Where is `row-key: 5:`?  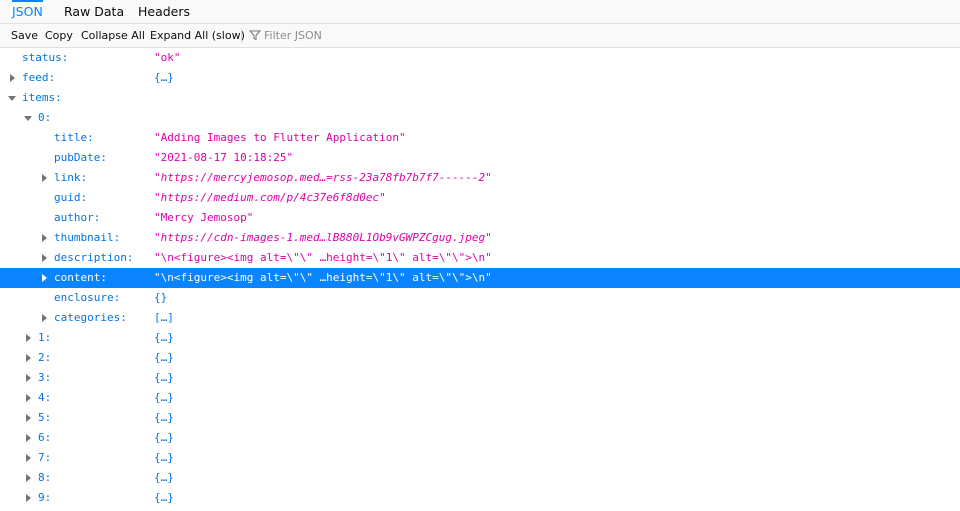 row-key: 5: is located at coordinates (45, 417).